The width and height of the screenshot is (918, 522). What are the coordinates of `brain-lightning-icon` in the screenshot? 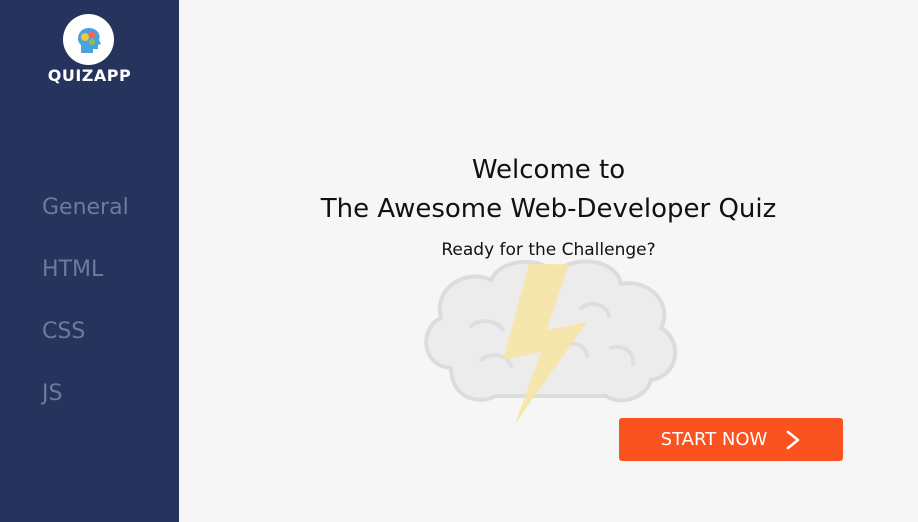 It's located at (551, 341).